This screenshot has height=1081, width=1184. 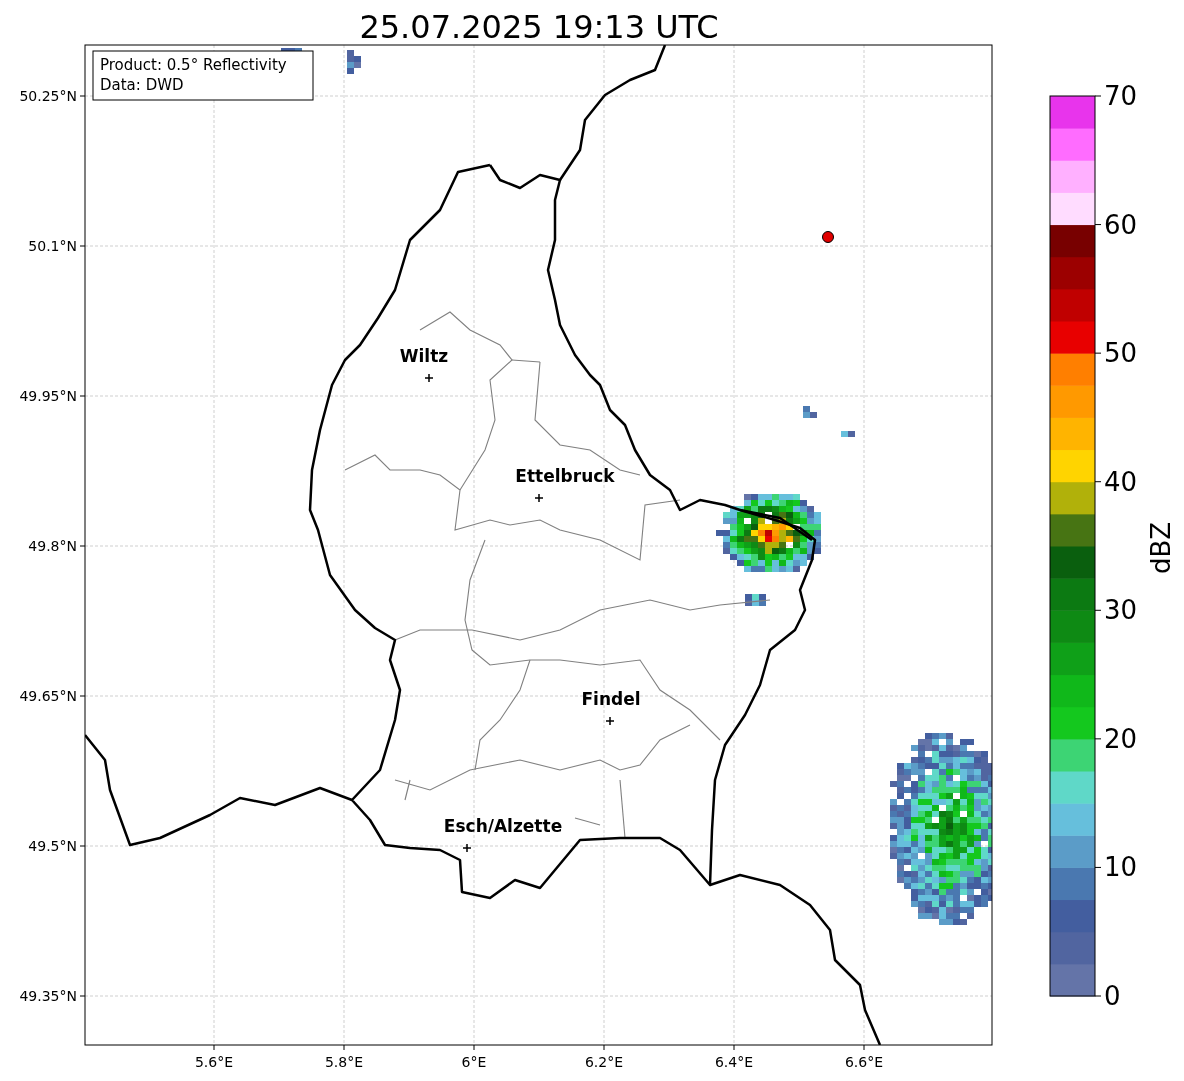 I want to click on y-tick-label: 49.95°N, so click(x=48, y=396).